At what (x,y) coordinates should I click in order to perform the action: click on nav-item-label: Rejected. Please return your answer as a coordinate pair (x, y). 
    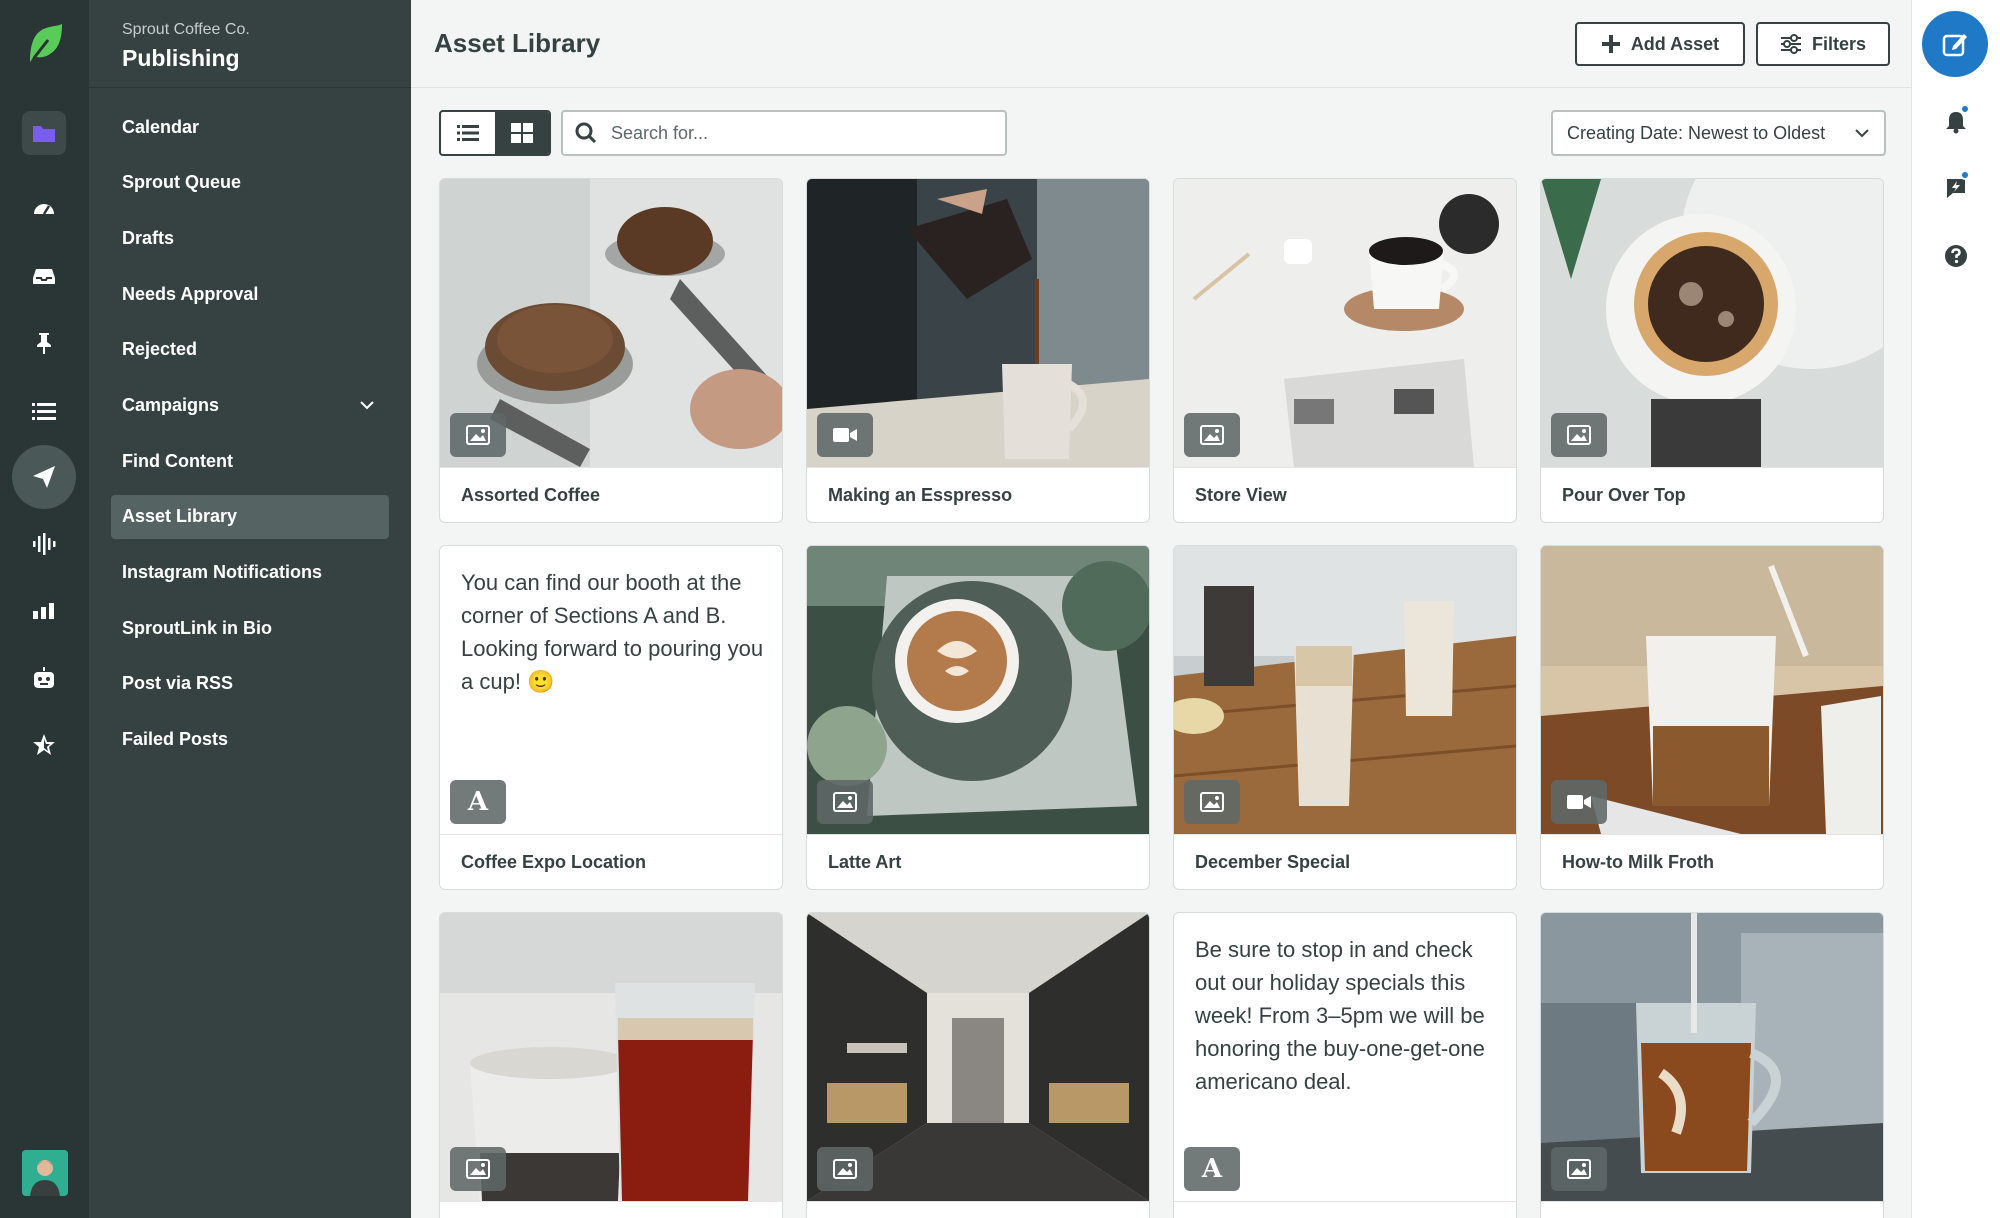
    Looking at the image, I should click on (160, 349).